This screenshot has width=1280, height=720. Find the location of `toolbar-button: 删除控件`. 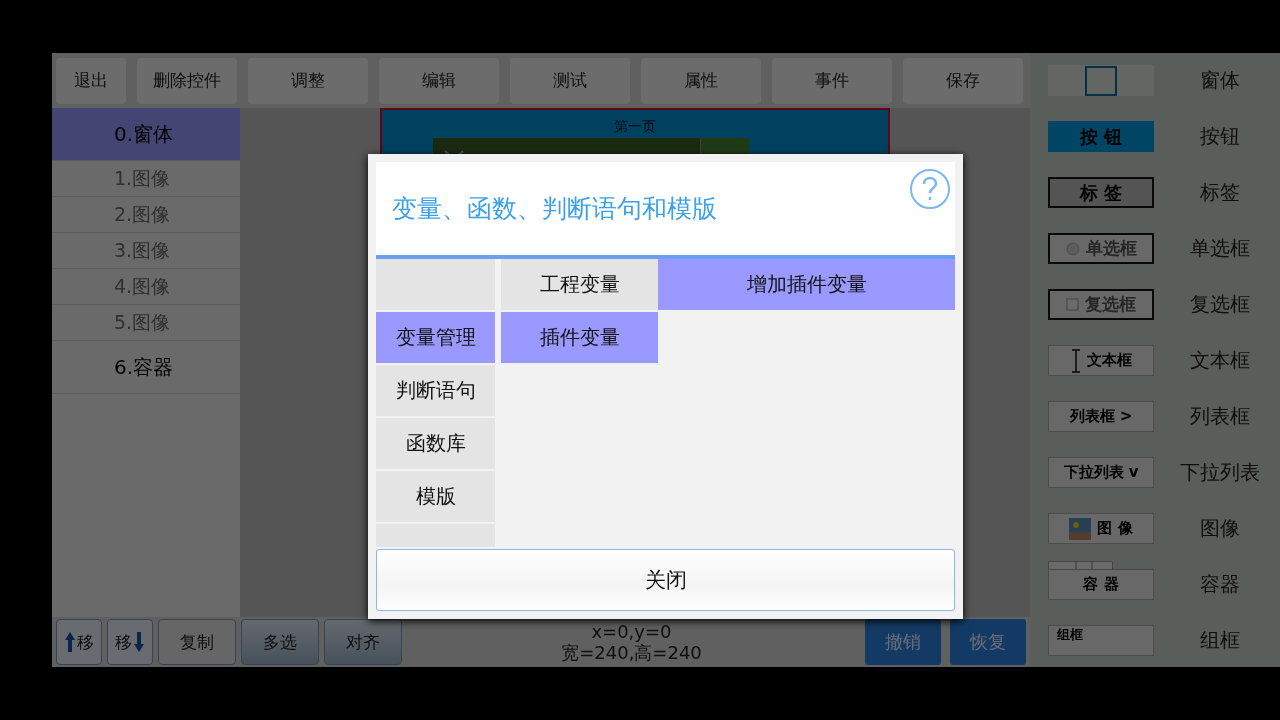

toolbar-button: 删除控件 is located at coordinates (187, 80).